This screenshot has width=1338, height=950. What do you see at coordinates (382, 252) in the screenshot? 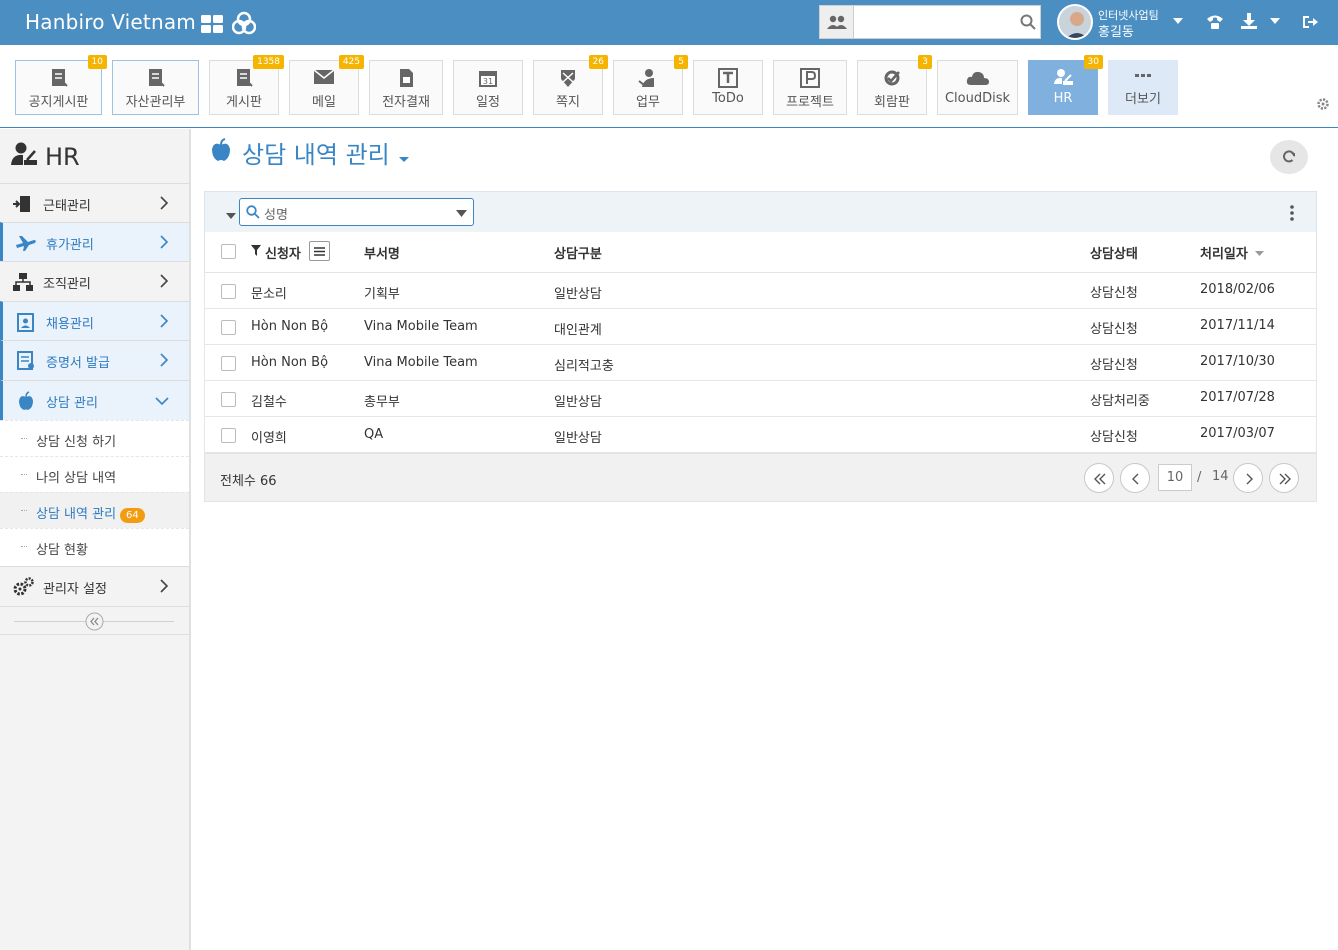
I see `column-header-department: 부서명` at bounding box center [382, 252].